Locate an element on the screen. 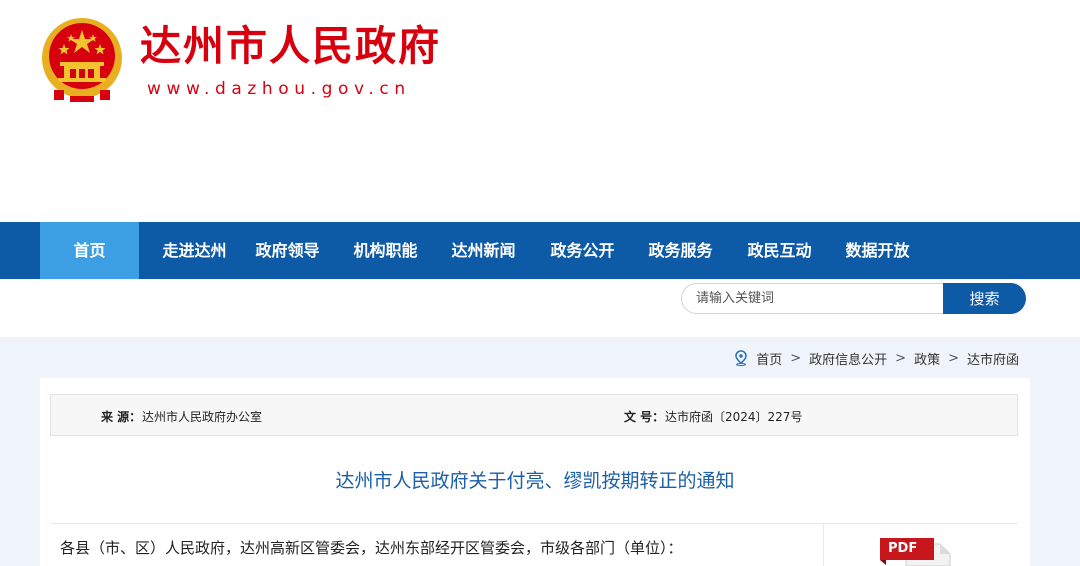  nav-item-gov-service: 政务服务 is located at coordinates (680, 250).